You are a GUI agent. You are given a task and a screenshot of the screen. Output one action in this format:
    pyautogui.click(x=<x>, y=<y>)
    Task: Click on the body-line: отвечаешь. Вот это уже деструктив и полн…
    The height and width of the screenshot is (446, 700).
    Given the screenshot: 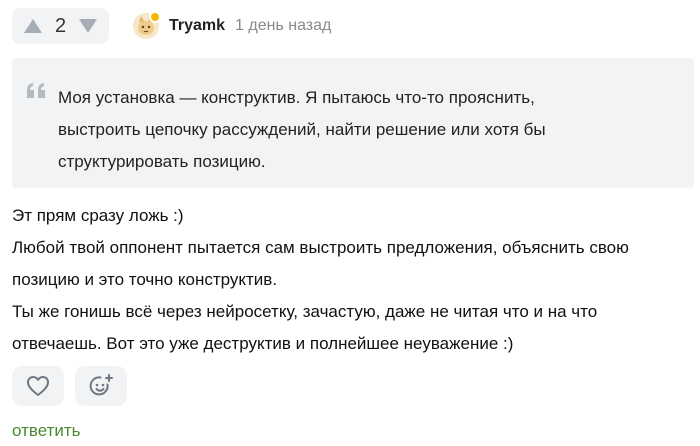 What is the action you would take?
    pyautogui.click(x=263, y=343)
    